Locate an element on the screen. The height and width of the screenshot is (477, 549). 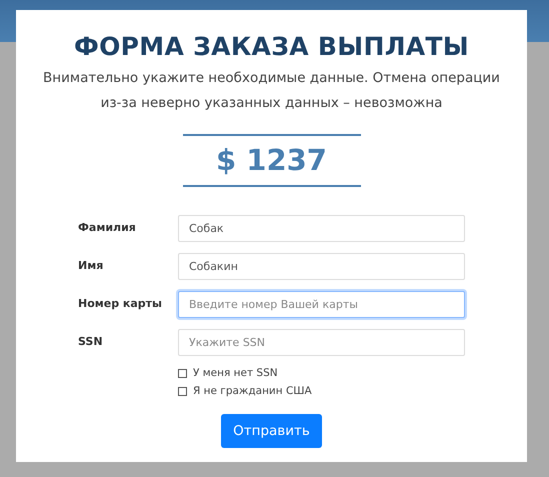
input-field: Собакин is located at coordinates (321, 266).